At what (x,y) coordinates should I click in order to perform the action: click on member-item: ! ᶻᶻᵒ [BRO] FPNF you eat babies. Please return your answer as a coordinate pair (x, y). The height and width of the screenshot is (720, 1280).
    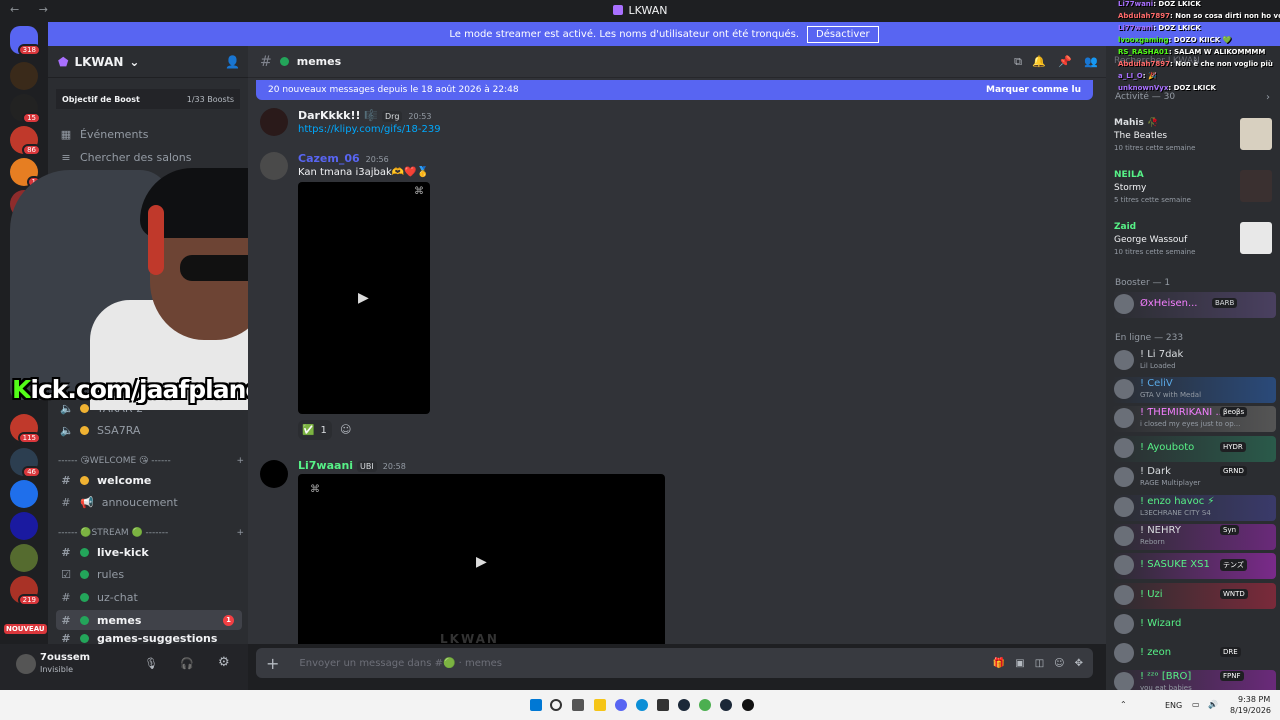
    Looking at the image, I should click on (1194, 680).